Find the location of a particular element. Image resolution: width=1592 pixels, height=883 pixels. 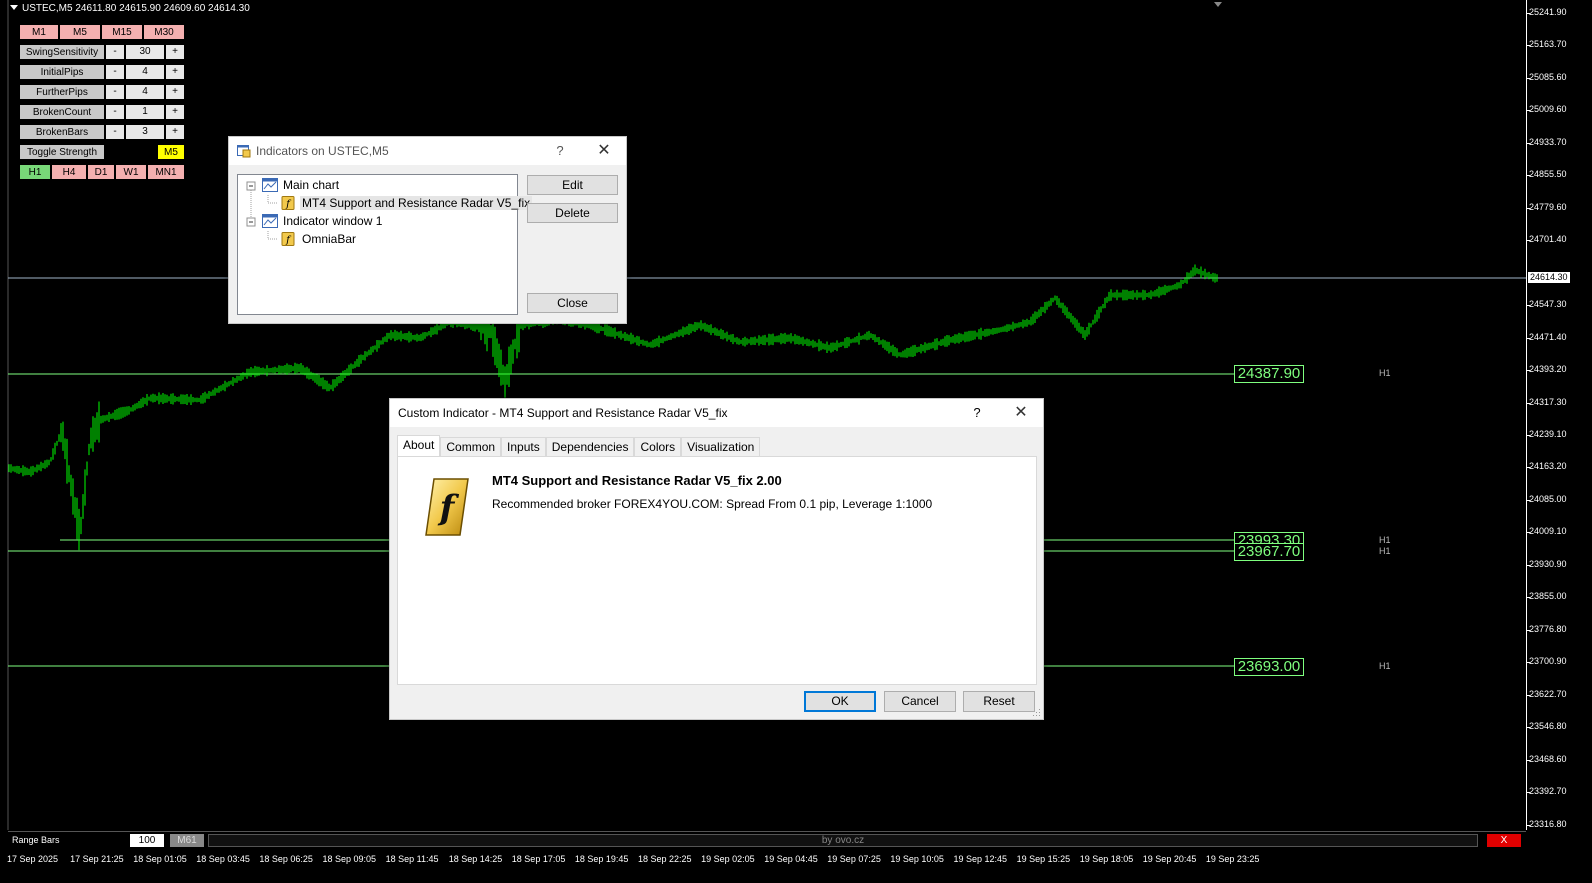

range-bars-scroll-track: by ovo.cz is located at coordinates (843, 840).